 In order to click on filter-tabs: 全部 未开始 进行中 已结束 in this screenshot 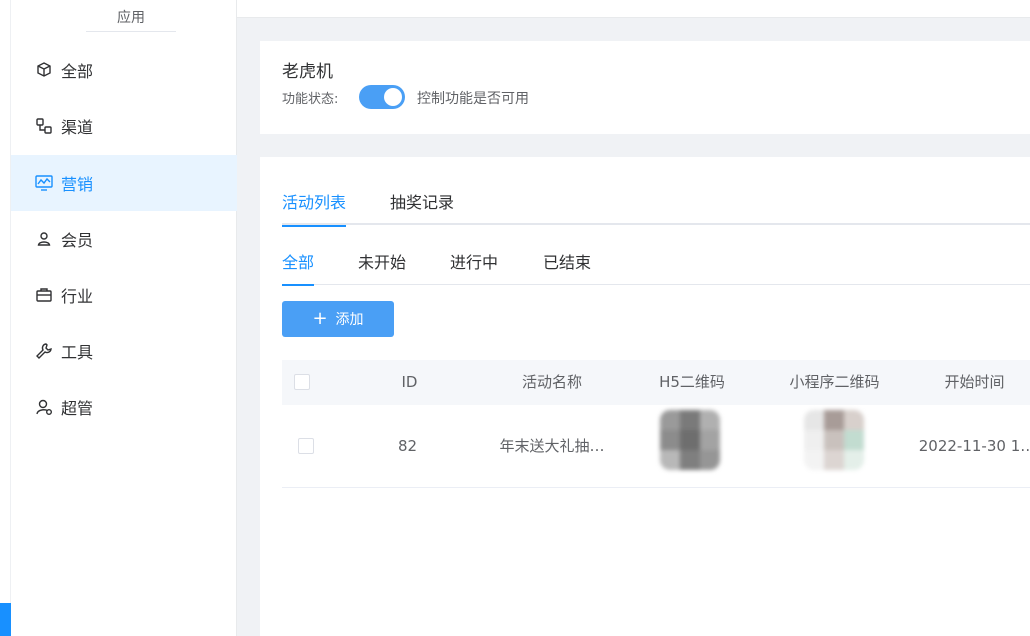, I will do `click(656, 268)`.